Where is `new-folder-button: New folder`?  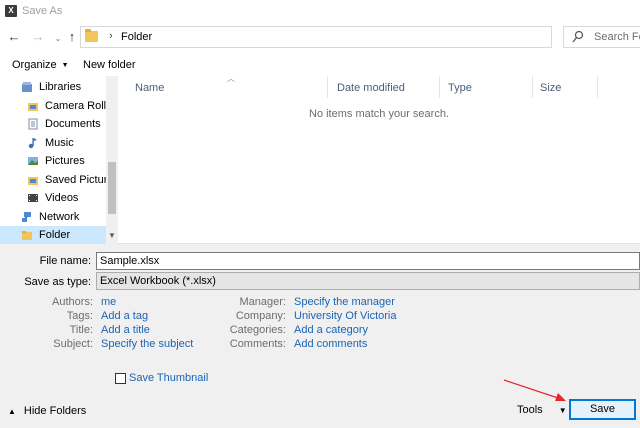 new-folder-button: New folder is located at coordinates (109, 65).